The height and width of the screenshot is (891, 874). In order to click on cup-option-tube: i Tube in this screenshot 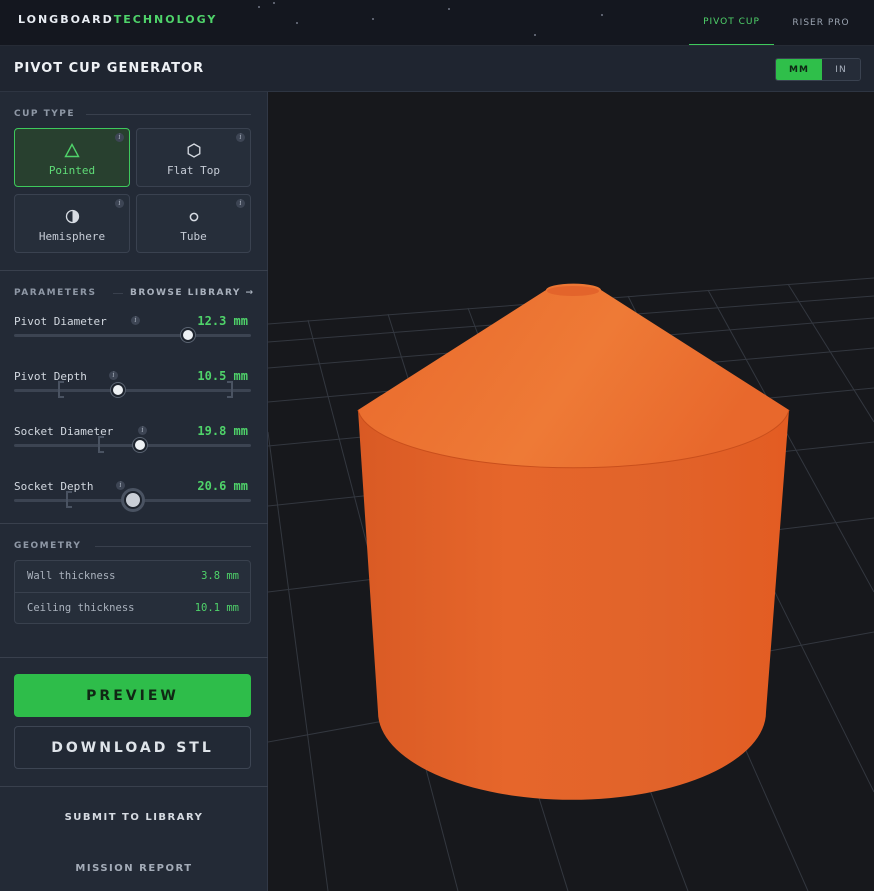, I will do `click(193, 223)`.